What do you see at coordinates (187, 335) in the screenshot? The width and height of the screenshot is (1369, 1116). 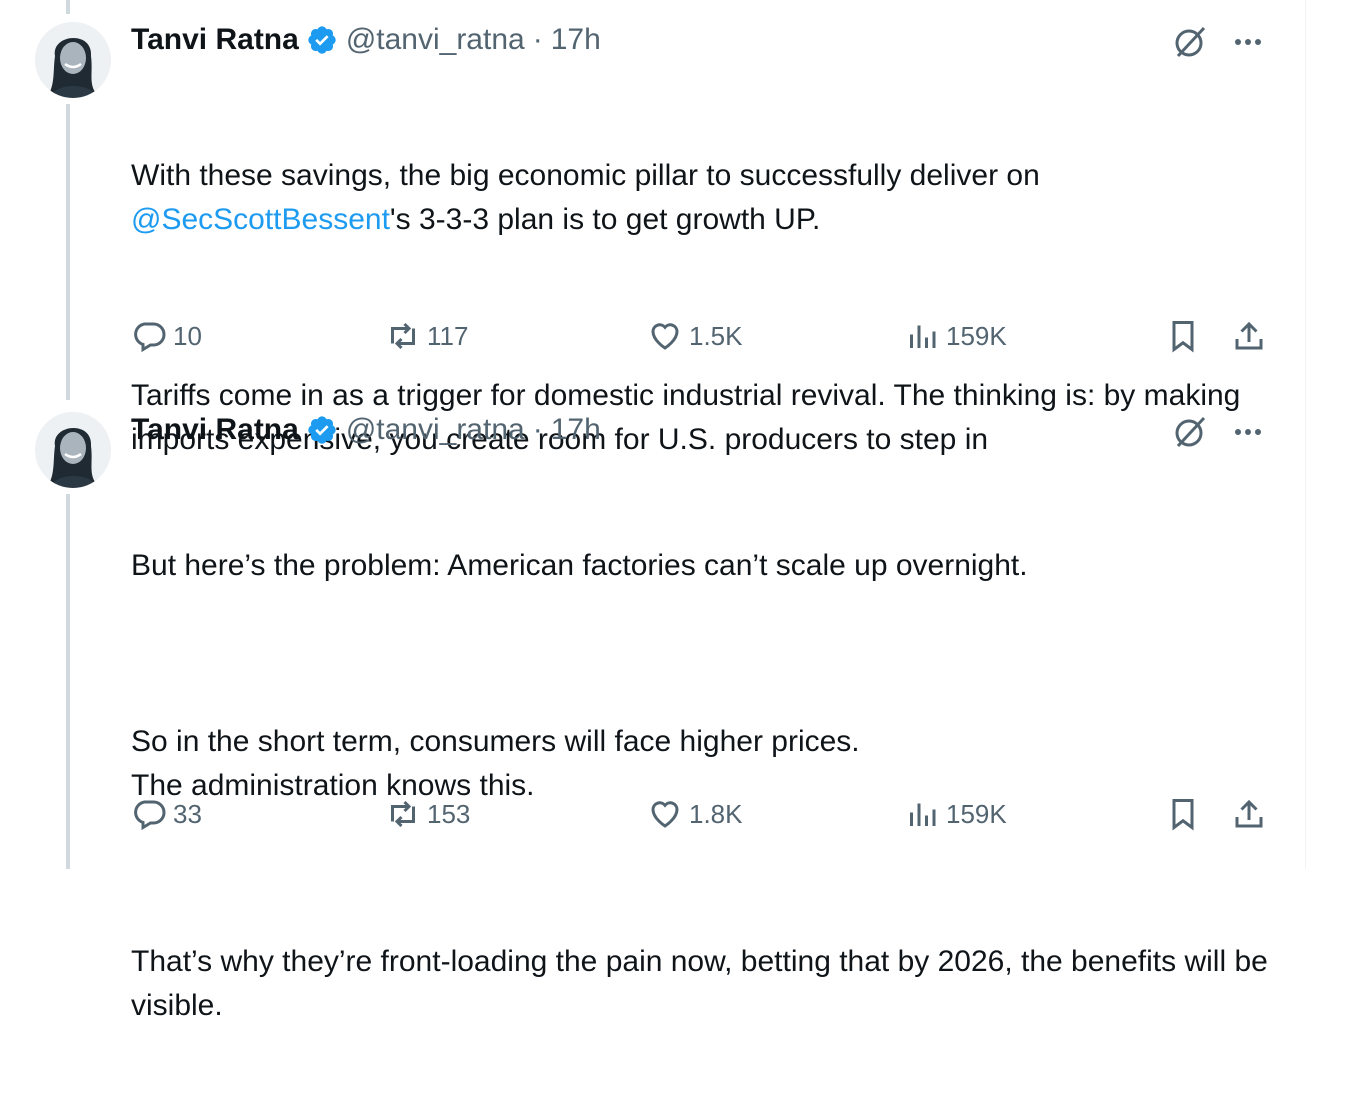 I see `reply-count: 10` at bounding box center [187, 335].